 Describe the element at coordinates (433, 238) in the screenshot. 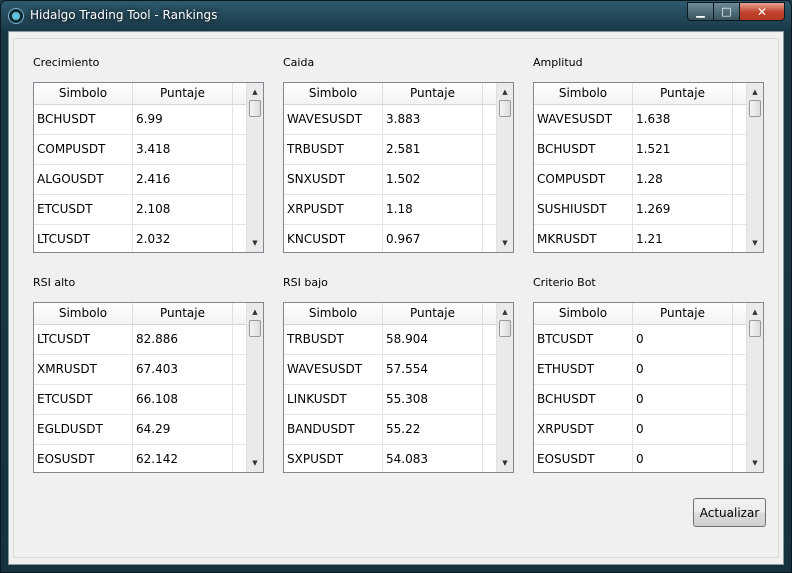

I see `score-cell: 0.967` at that location.